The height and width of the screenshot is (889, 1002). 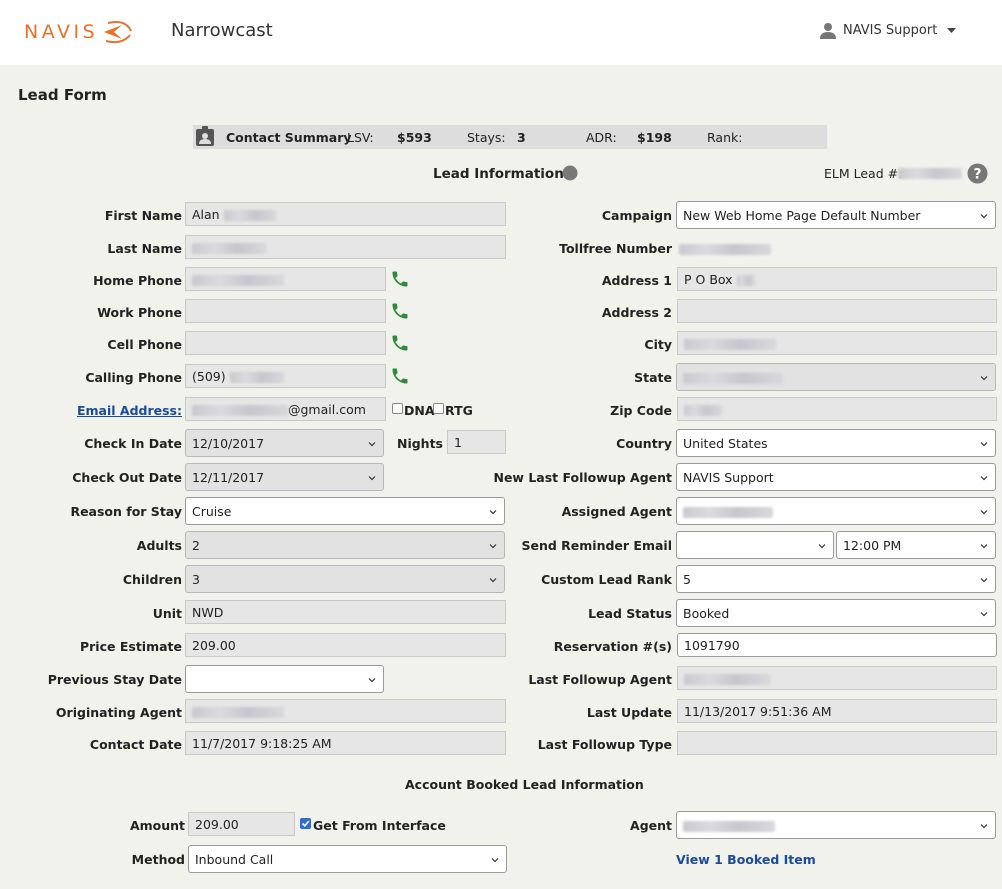 I want to click on last-followup-agent-input, so click(x=837, y=678).